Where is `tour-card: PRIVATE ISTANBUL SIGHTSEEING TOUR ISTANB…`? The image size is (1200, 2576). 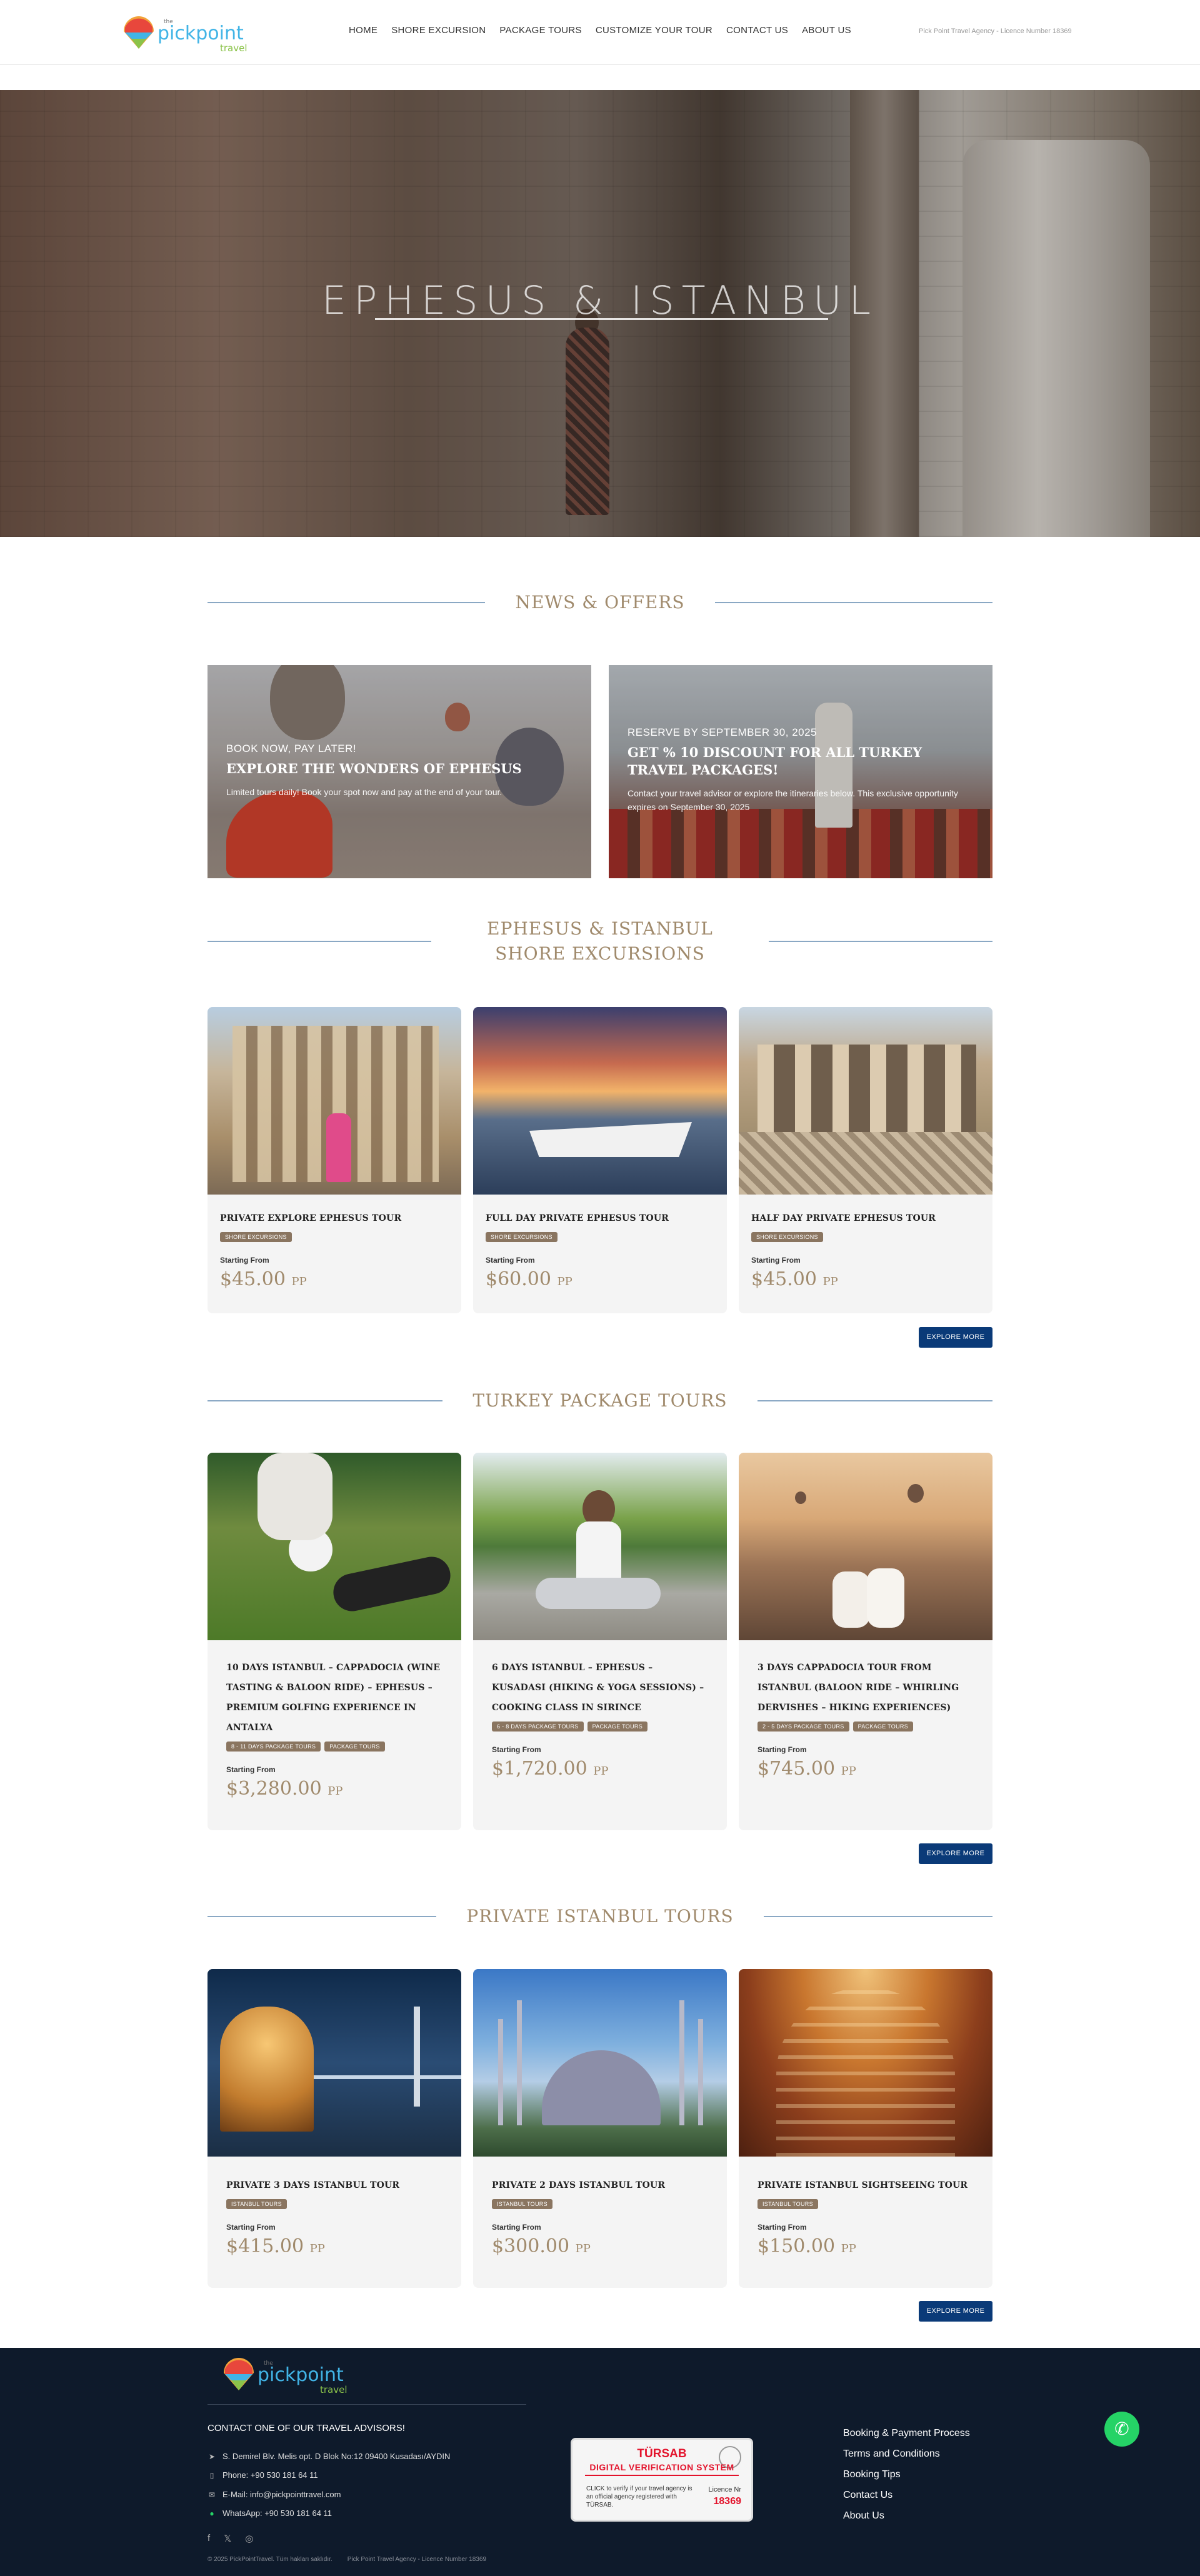 tour-card: PRIVATE ISTANBUL SIGHTSEEING TOUR ISTANB… is located at coordinates (866, 2128).